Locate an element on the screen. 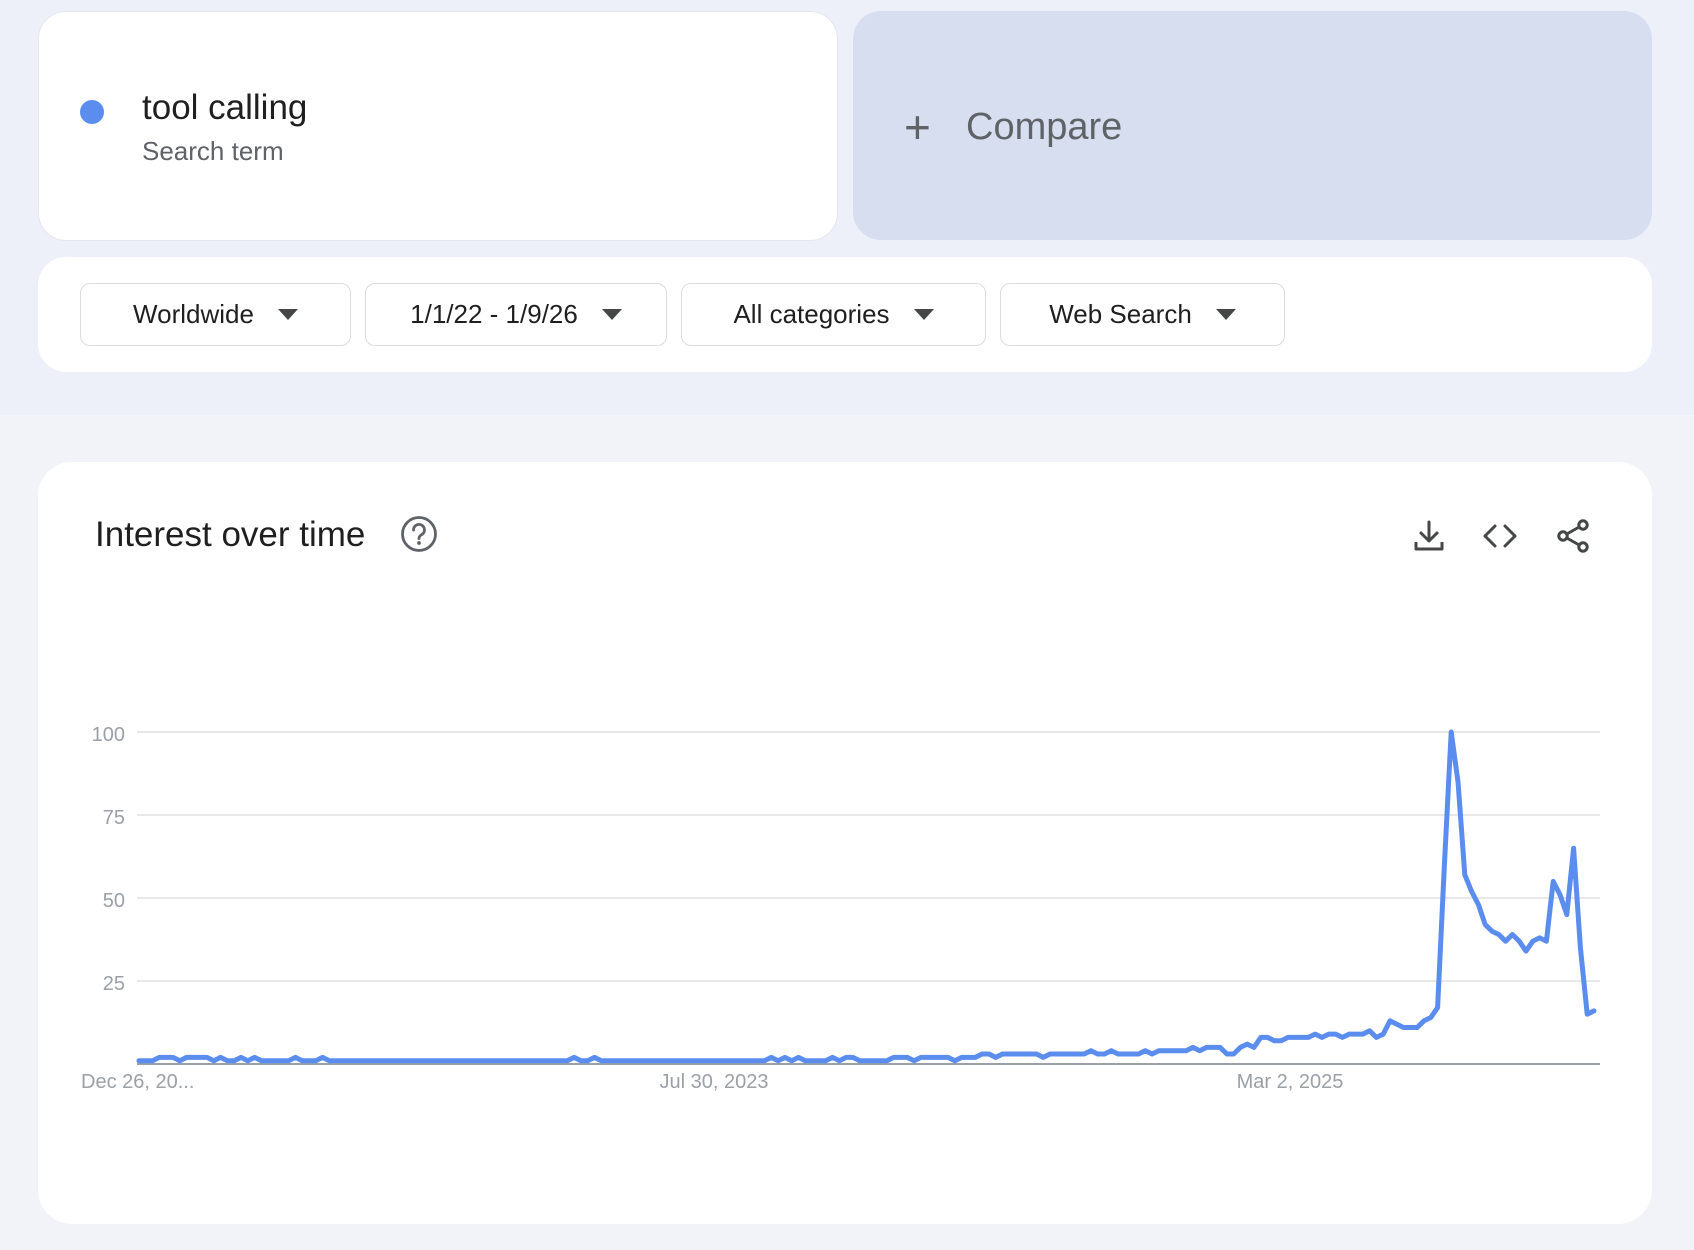 This screenshot has width=1694, height=1250. y-tick-label: 75 is located at coordinates (114, 818).